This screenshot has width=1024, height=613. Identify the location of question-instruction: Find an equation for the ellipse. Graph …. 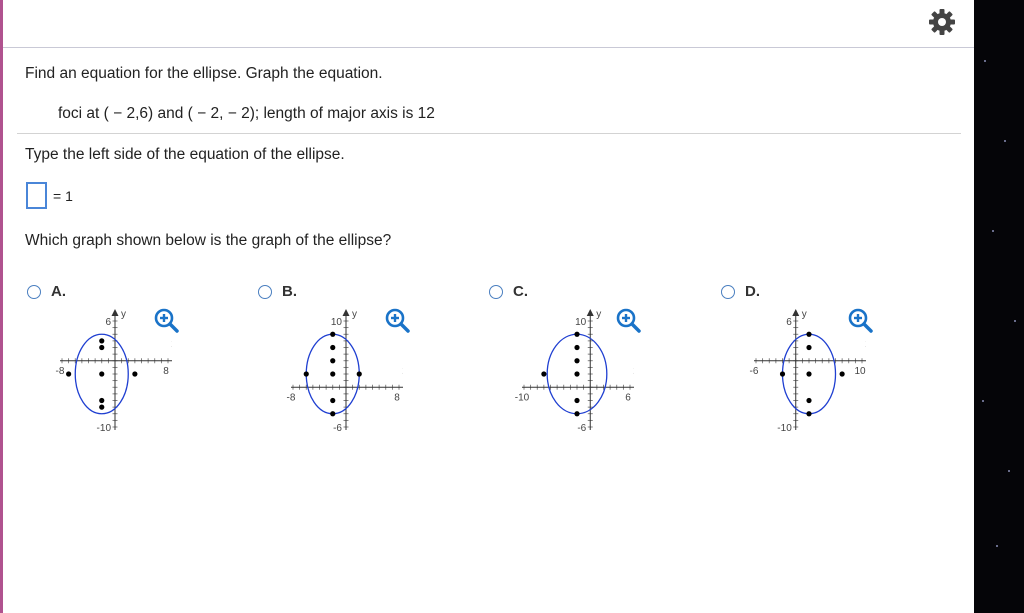
(204, 73).